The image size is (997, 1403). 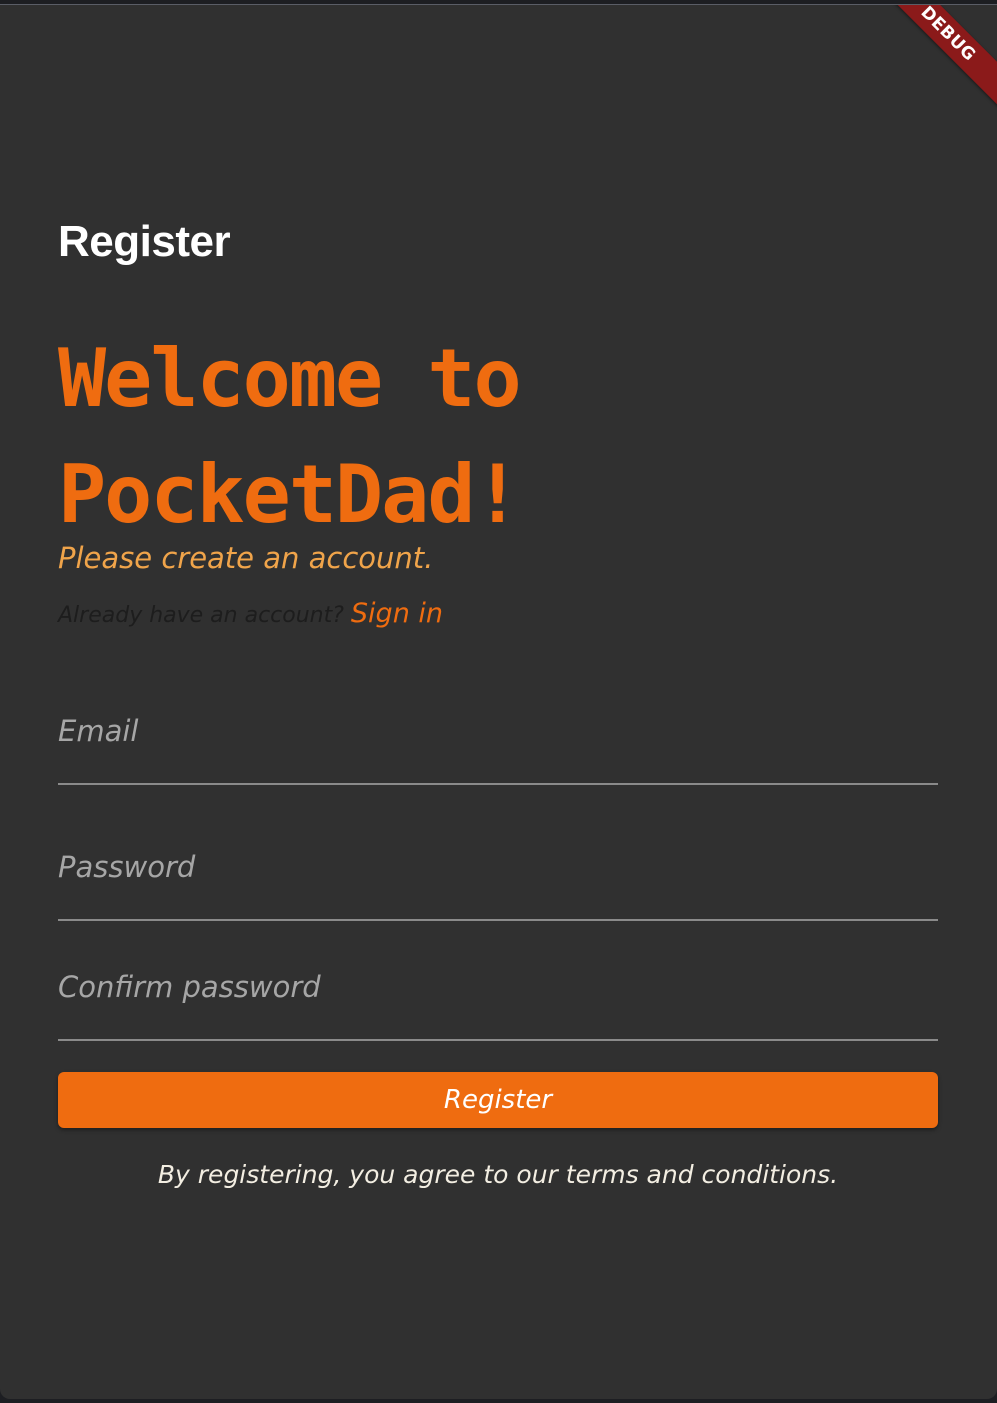 What do you see at coordinates (933, 58) in the screenshot?
I see `debug-banner: DEBUG` at bounding box center [933, 58].